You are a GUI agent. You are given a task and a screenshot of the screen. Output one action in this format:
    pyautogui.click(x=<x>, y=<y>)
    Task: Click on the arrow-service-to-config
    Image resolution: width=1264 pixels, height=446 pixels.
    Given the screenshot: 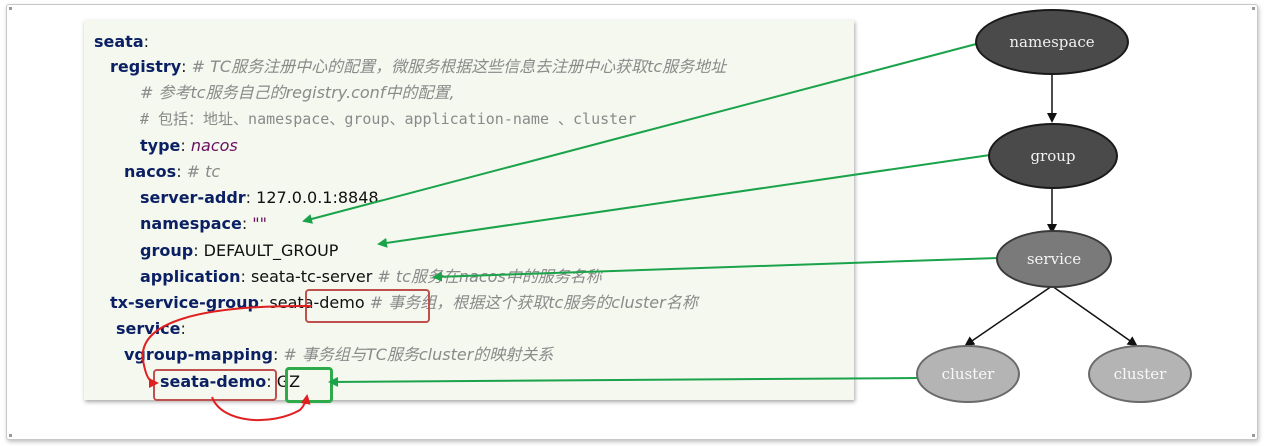 What is the action you would take?
    pyautogui.click(x=715, y=269)
    